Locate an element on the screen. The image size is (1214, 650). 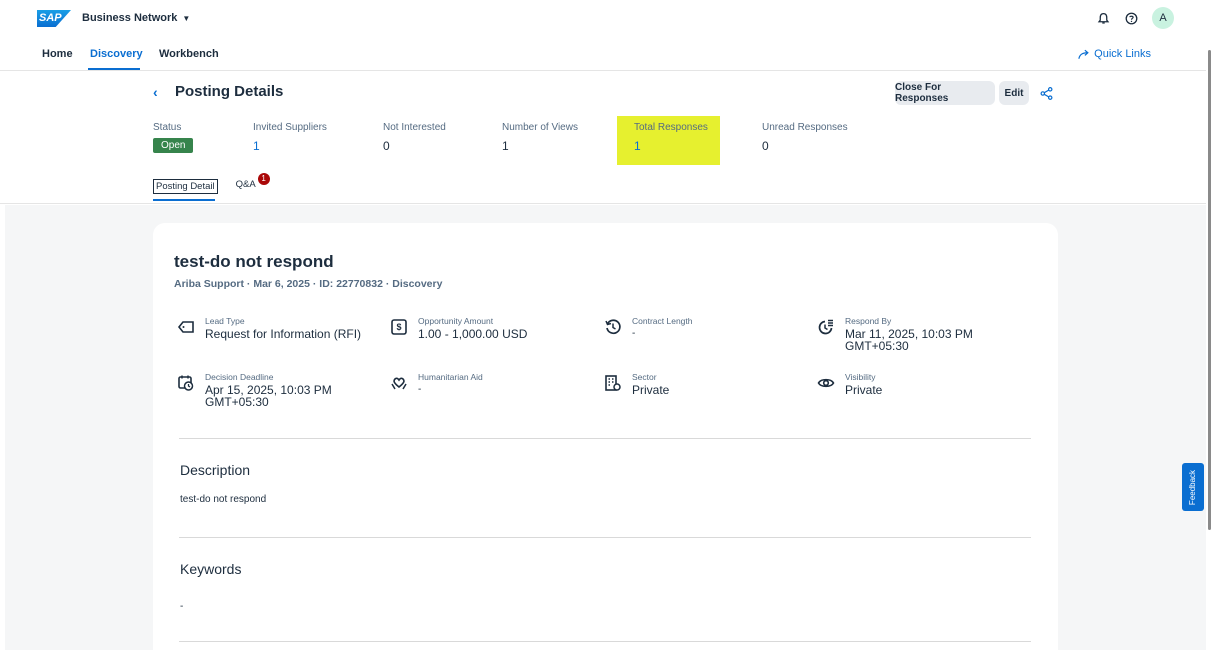
kpi-number-of-views: Number of Views 1 is located at coordinates (540, 137).